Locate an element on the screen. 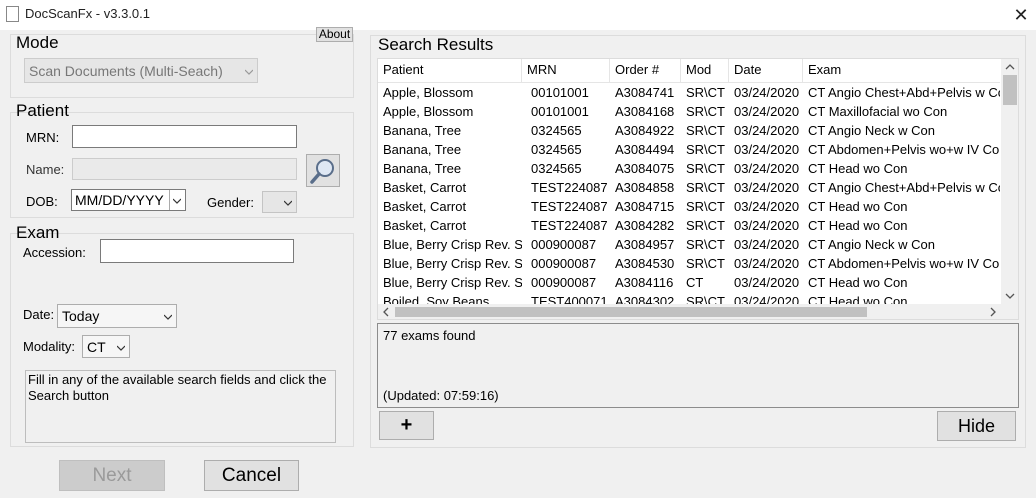  window-title: DocScanFx - v3.3.0.1 is located at coordinates (87, 13).